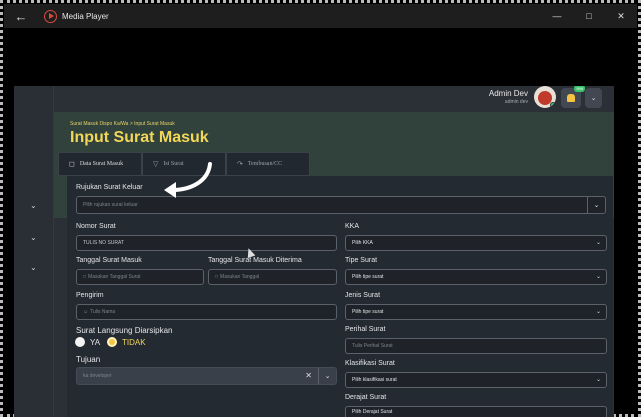  Describe the element at coordinates (545, 97) in the screenshot. I see `avatar` at that location.